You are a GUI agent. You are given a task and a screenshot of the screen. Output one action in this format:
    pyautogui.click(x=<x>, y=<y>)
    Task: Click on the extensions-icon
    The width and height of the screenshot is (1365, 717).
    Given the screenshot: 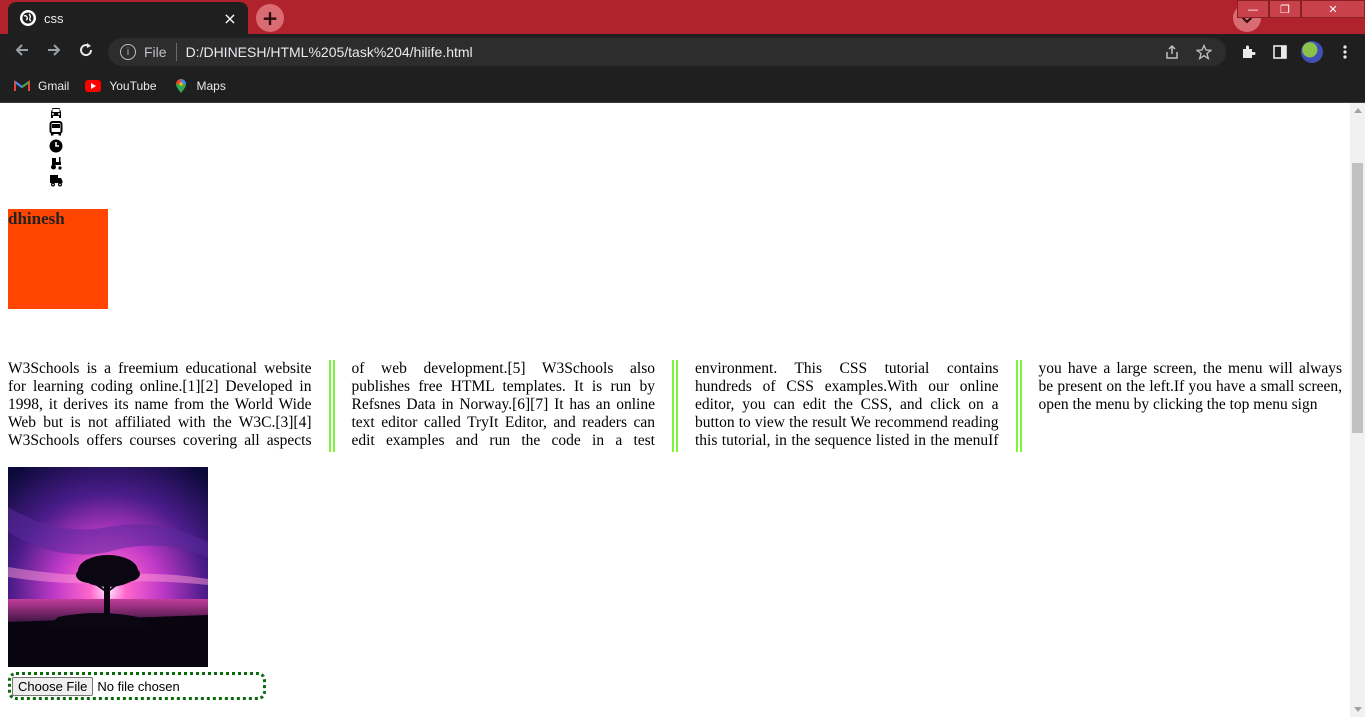 What is the action you would take?
    pyautogui.click(x=1248, y=52)
    